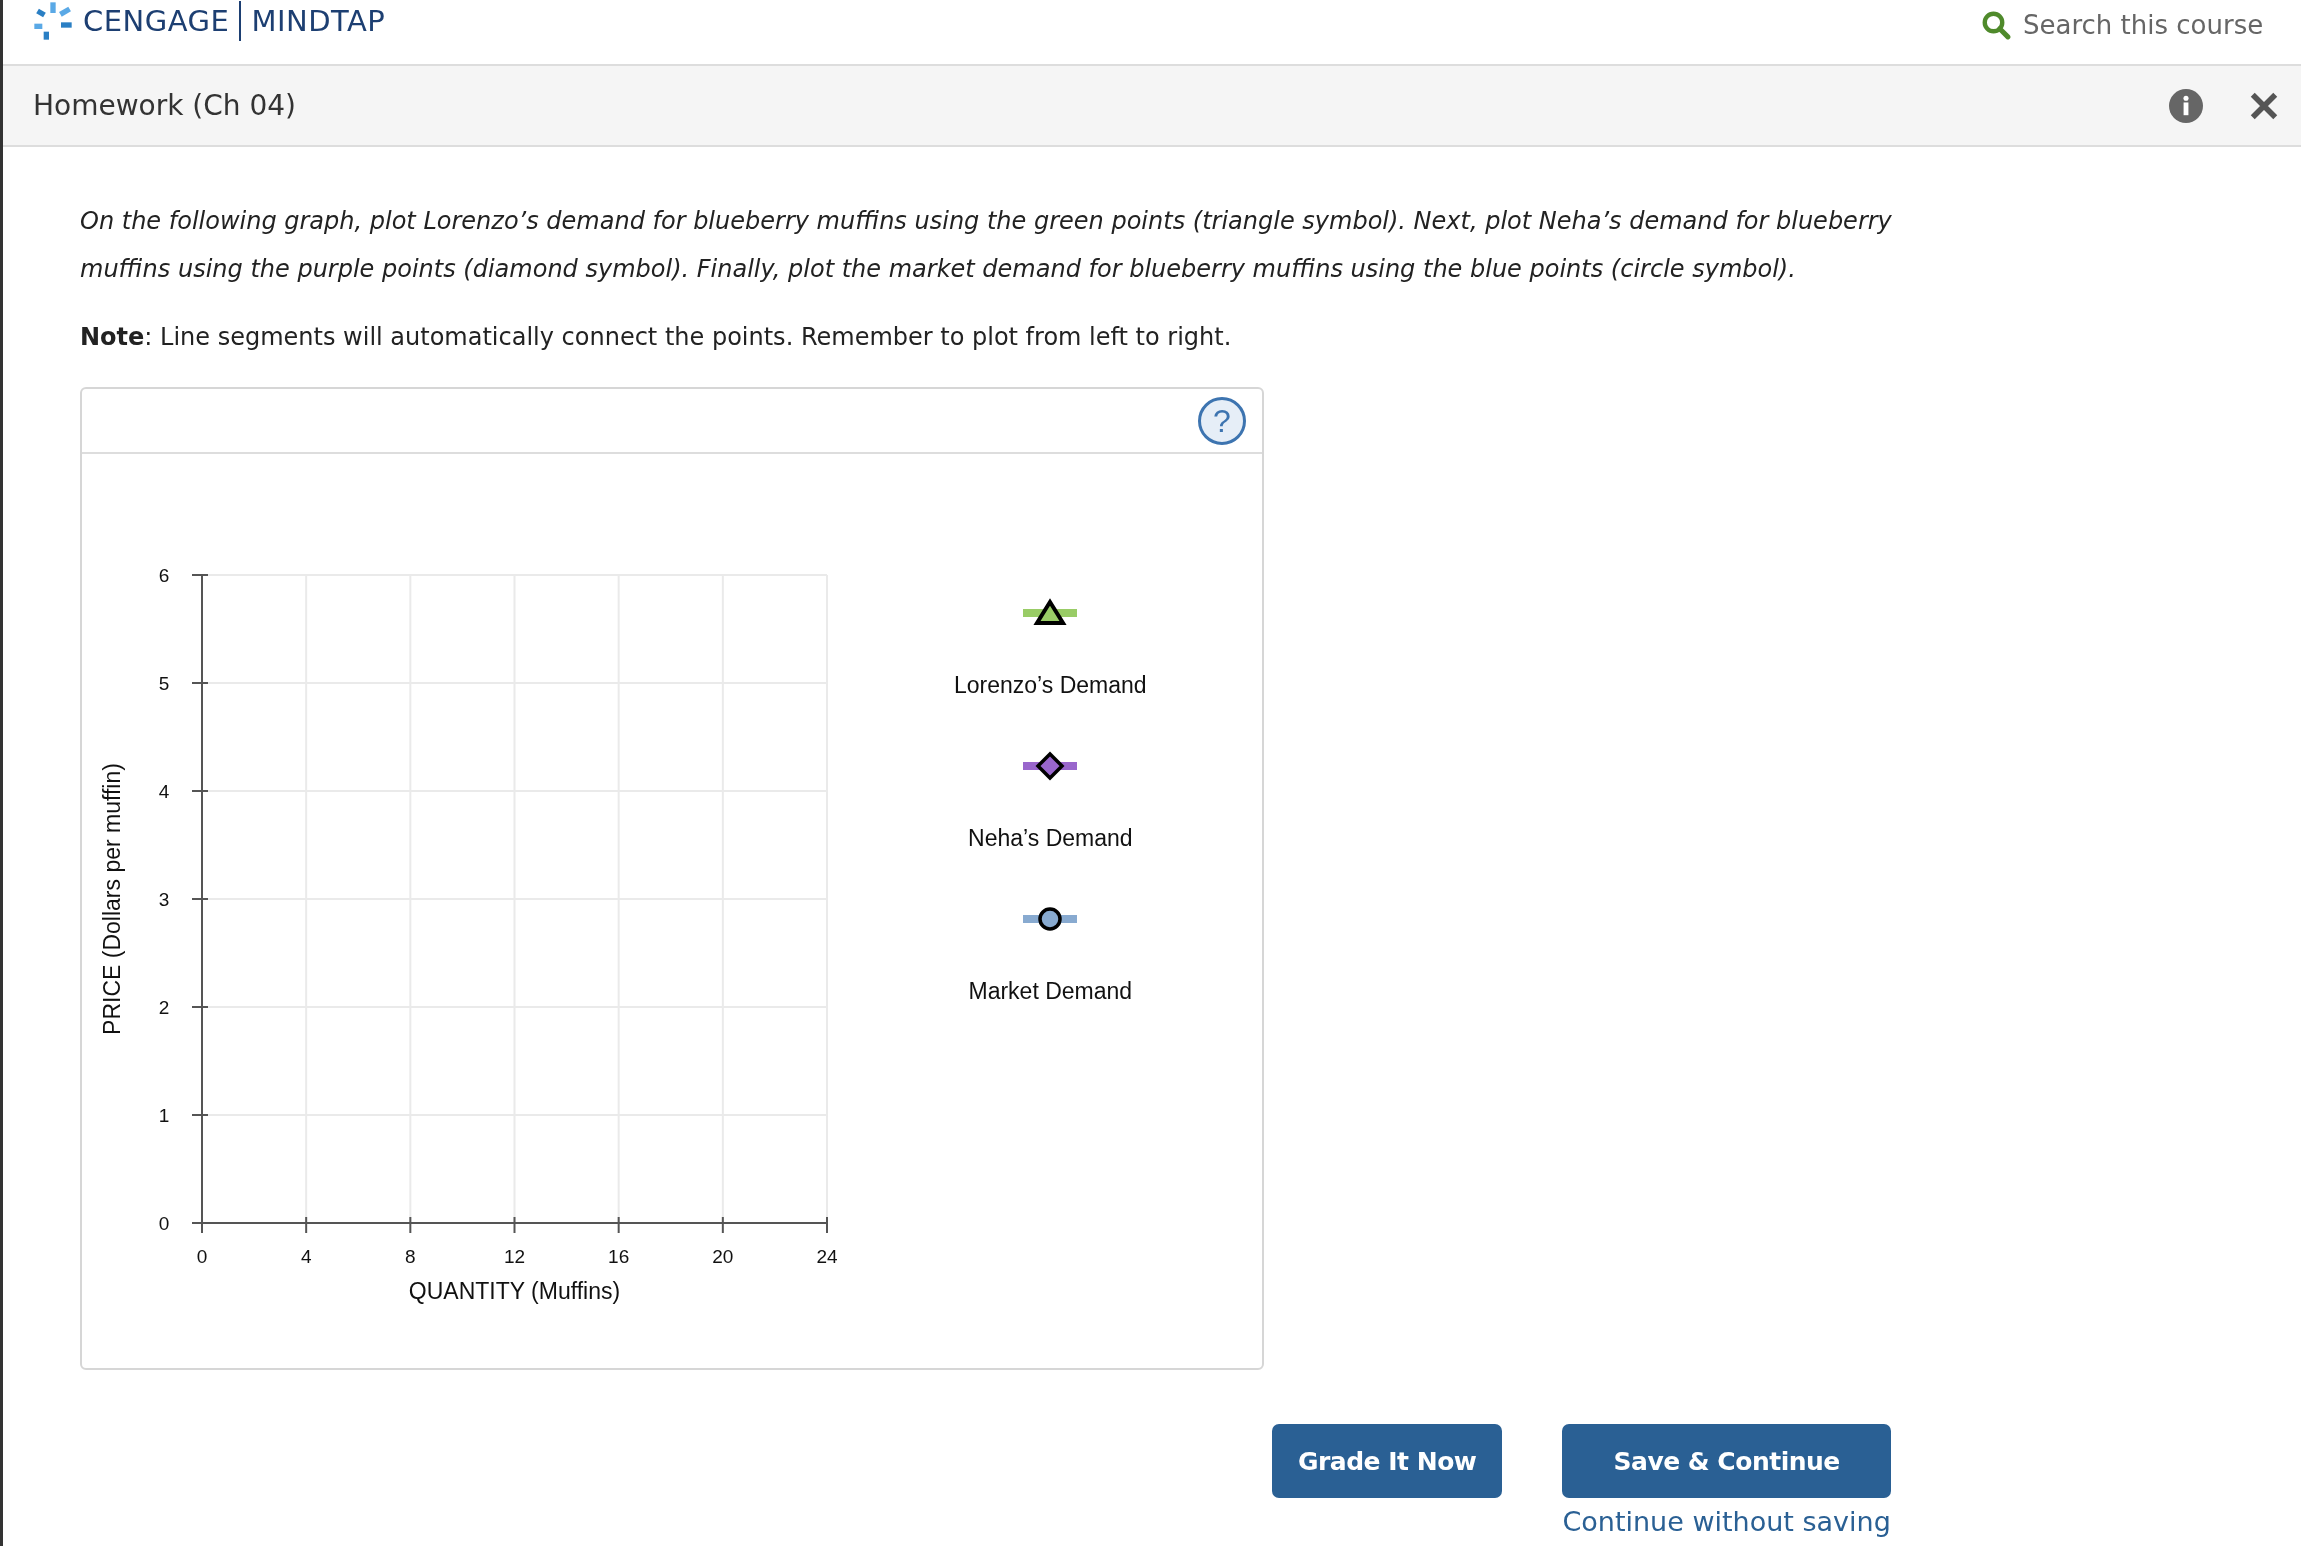 The width and height of the screenshot is (2301, 1546). I want to click on x-axis-title: QUANTITY (Muffins), so click(514, 1291).